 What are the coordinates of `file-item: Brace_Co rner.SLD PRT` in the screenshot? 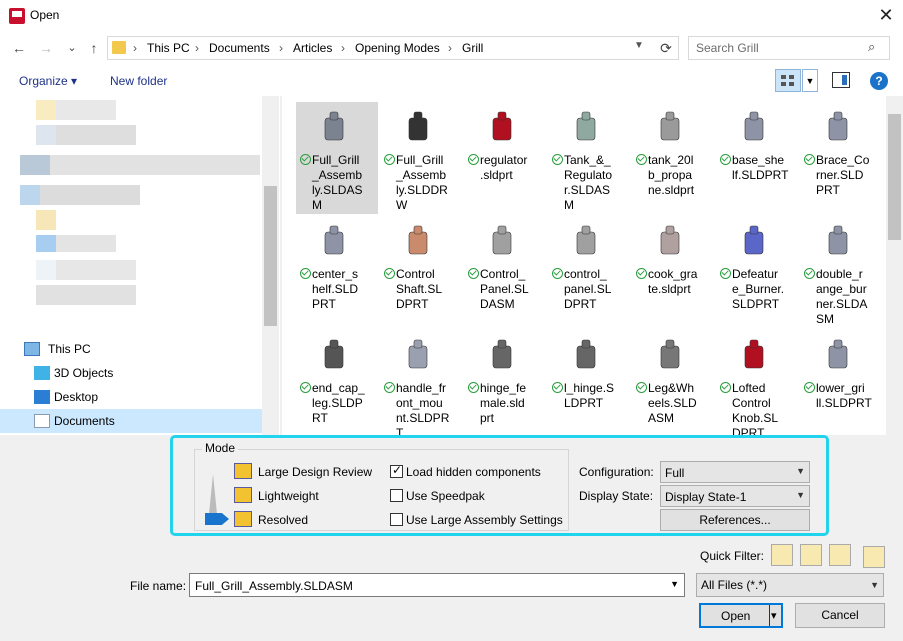 It's located at (841, 157).